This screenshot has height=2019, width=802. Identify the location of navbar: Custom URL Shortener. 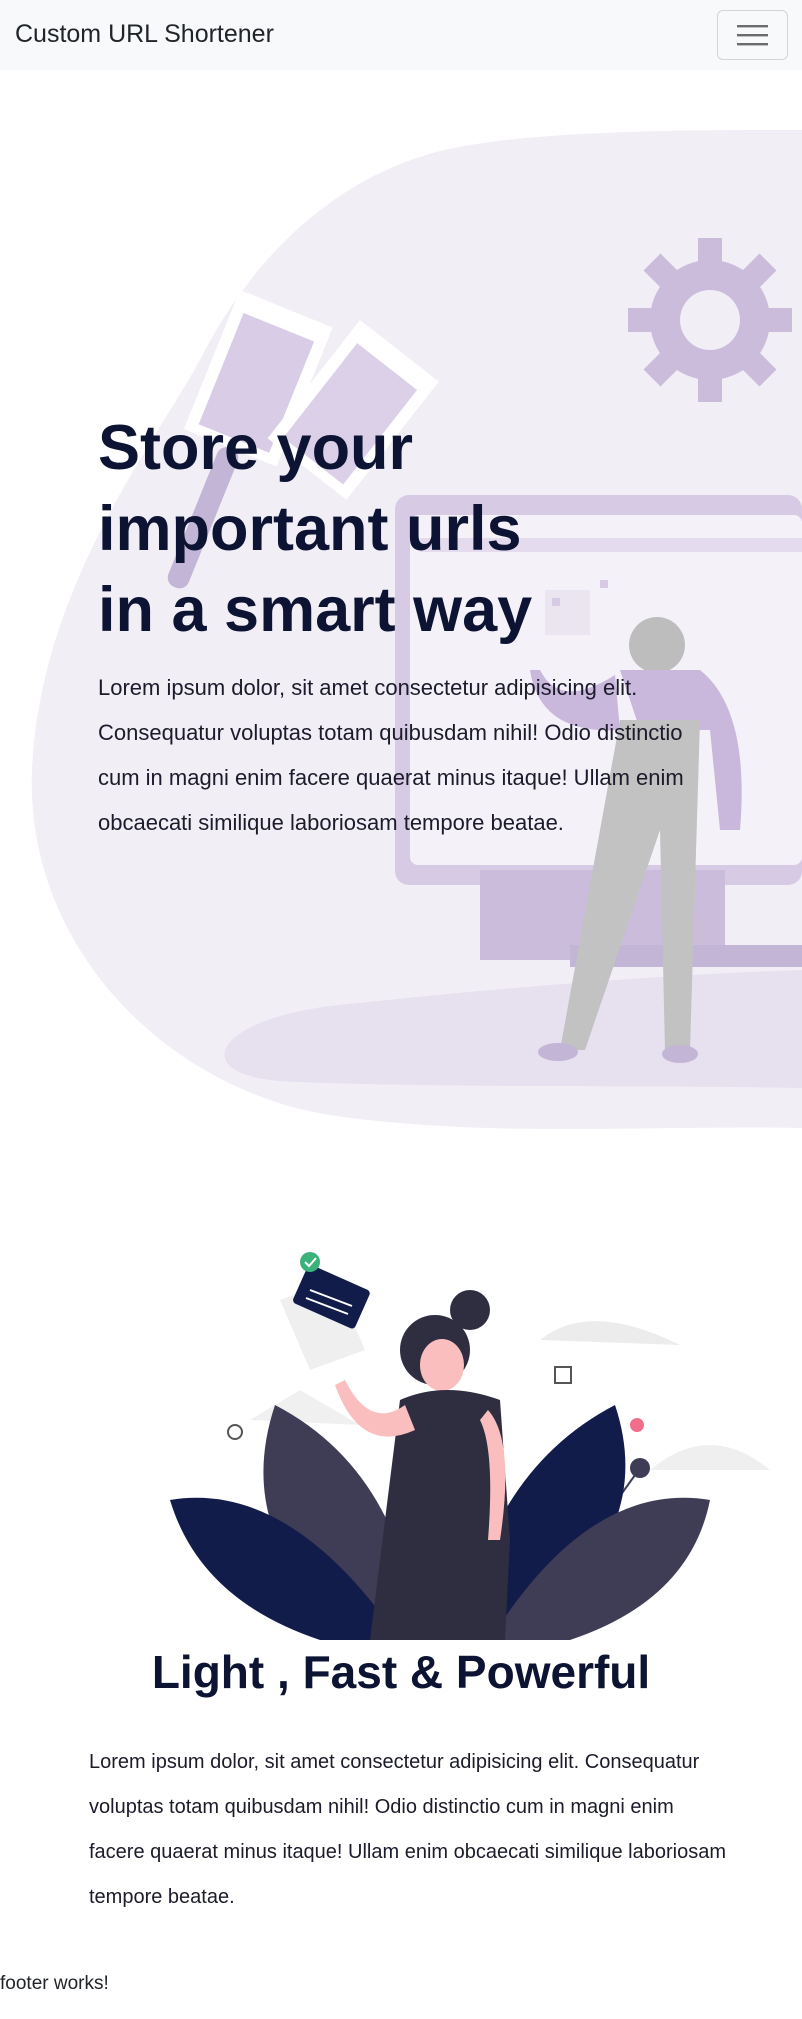
(401, 35).